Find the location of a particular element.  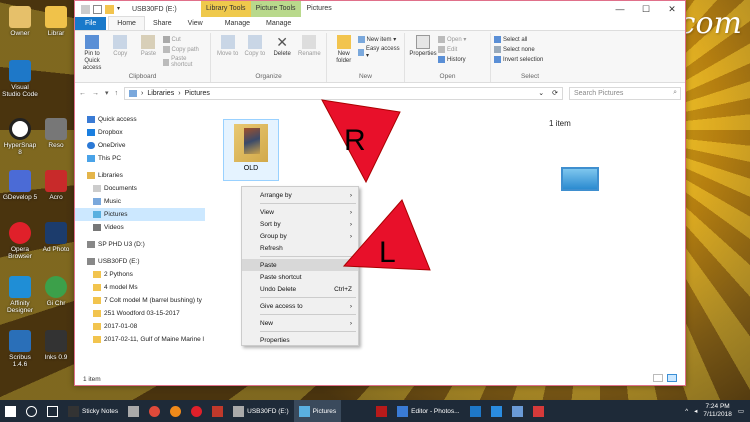

menu-refresh: Refresh is located at coordinates (300, 248).